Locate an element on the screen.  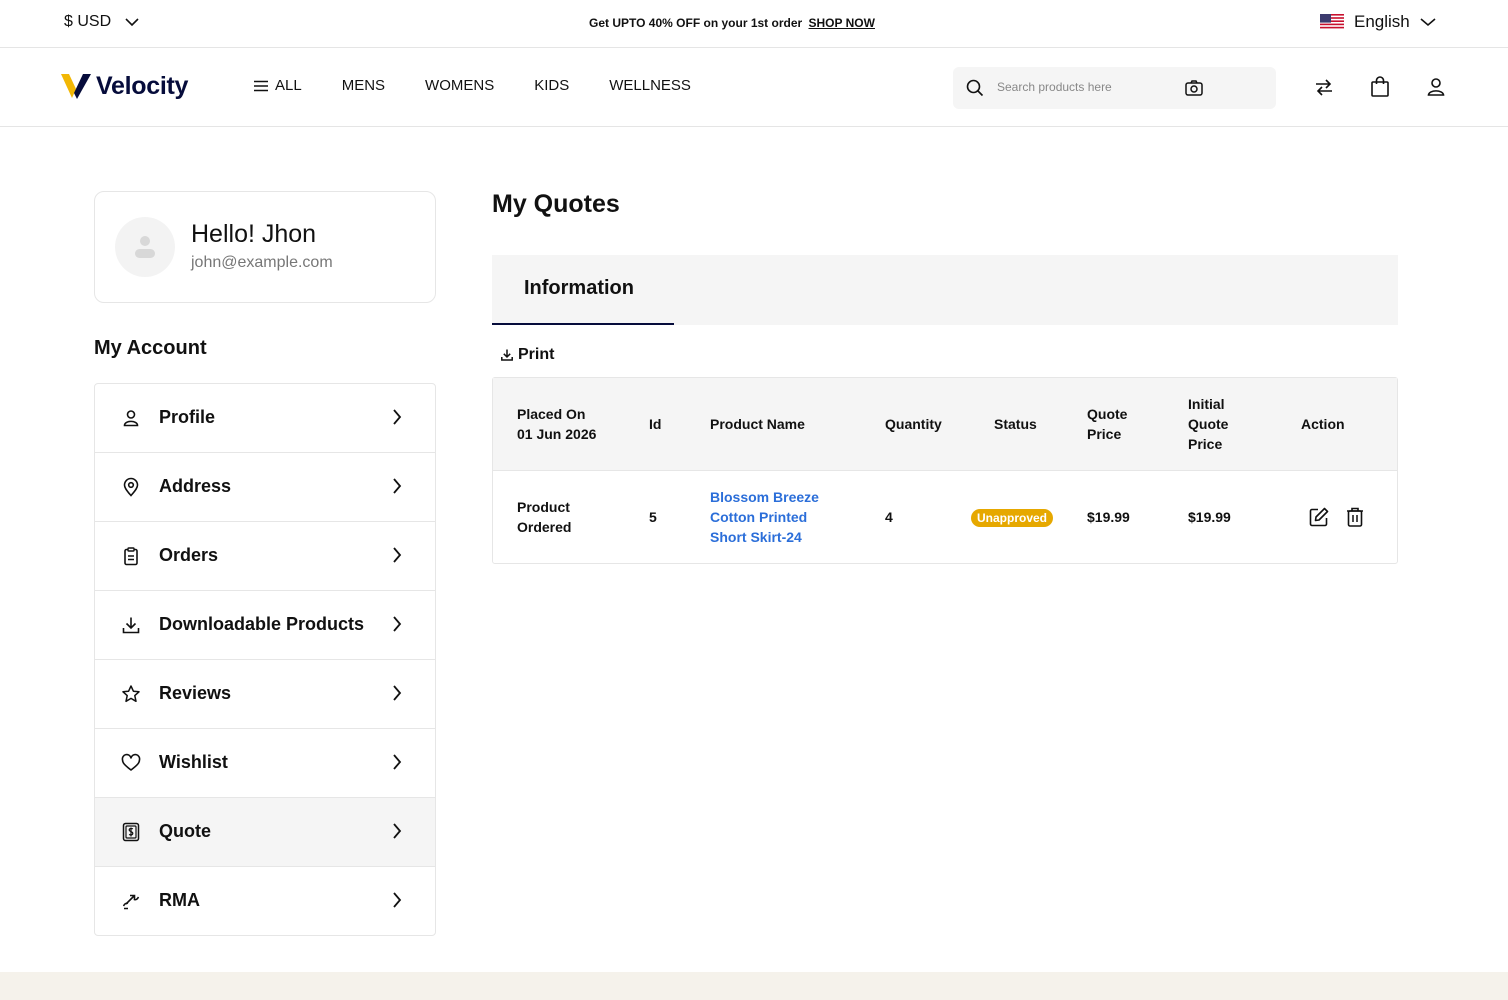
table-header is located at coordinates (945, 424).